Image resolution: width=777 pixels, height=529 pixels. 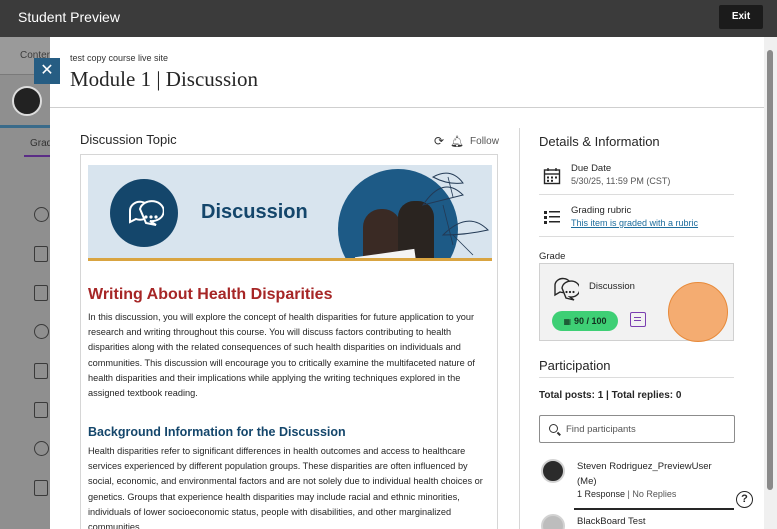 What do you see at coordinates (638, 319) in the screenshot?
I see `feedback-icon` at bounding box center [638, 319].